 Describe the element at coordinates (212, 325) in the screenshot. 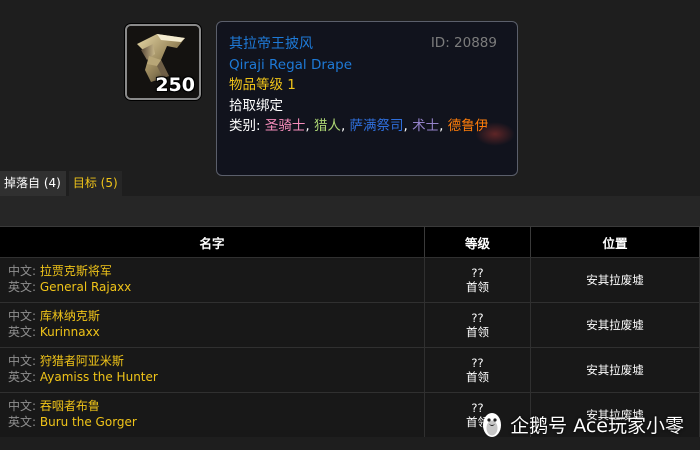

I see `npc-name-cell: 中文: 库林纳克斯 英文: Kurinnaxx` at that location.